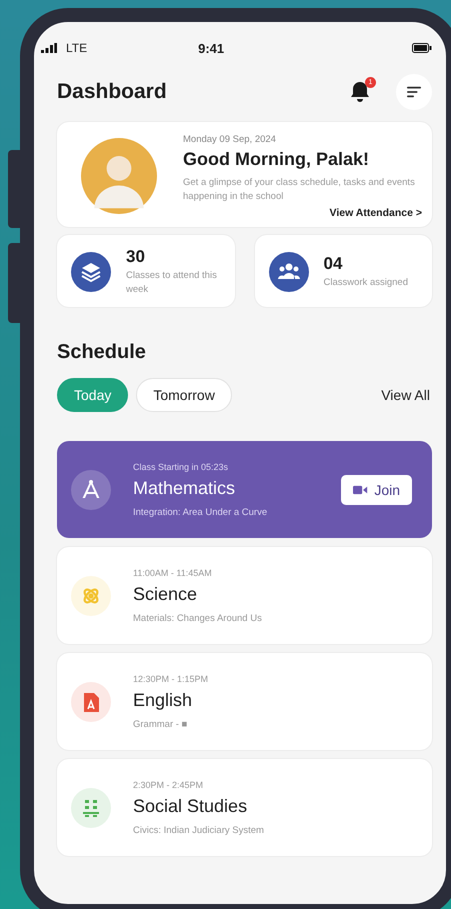  What do you see at coordinates (173, 573) in the screenshot?
I see `class-time: 11:00AM - 11:45AM` at bounding box center [173, 573].